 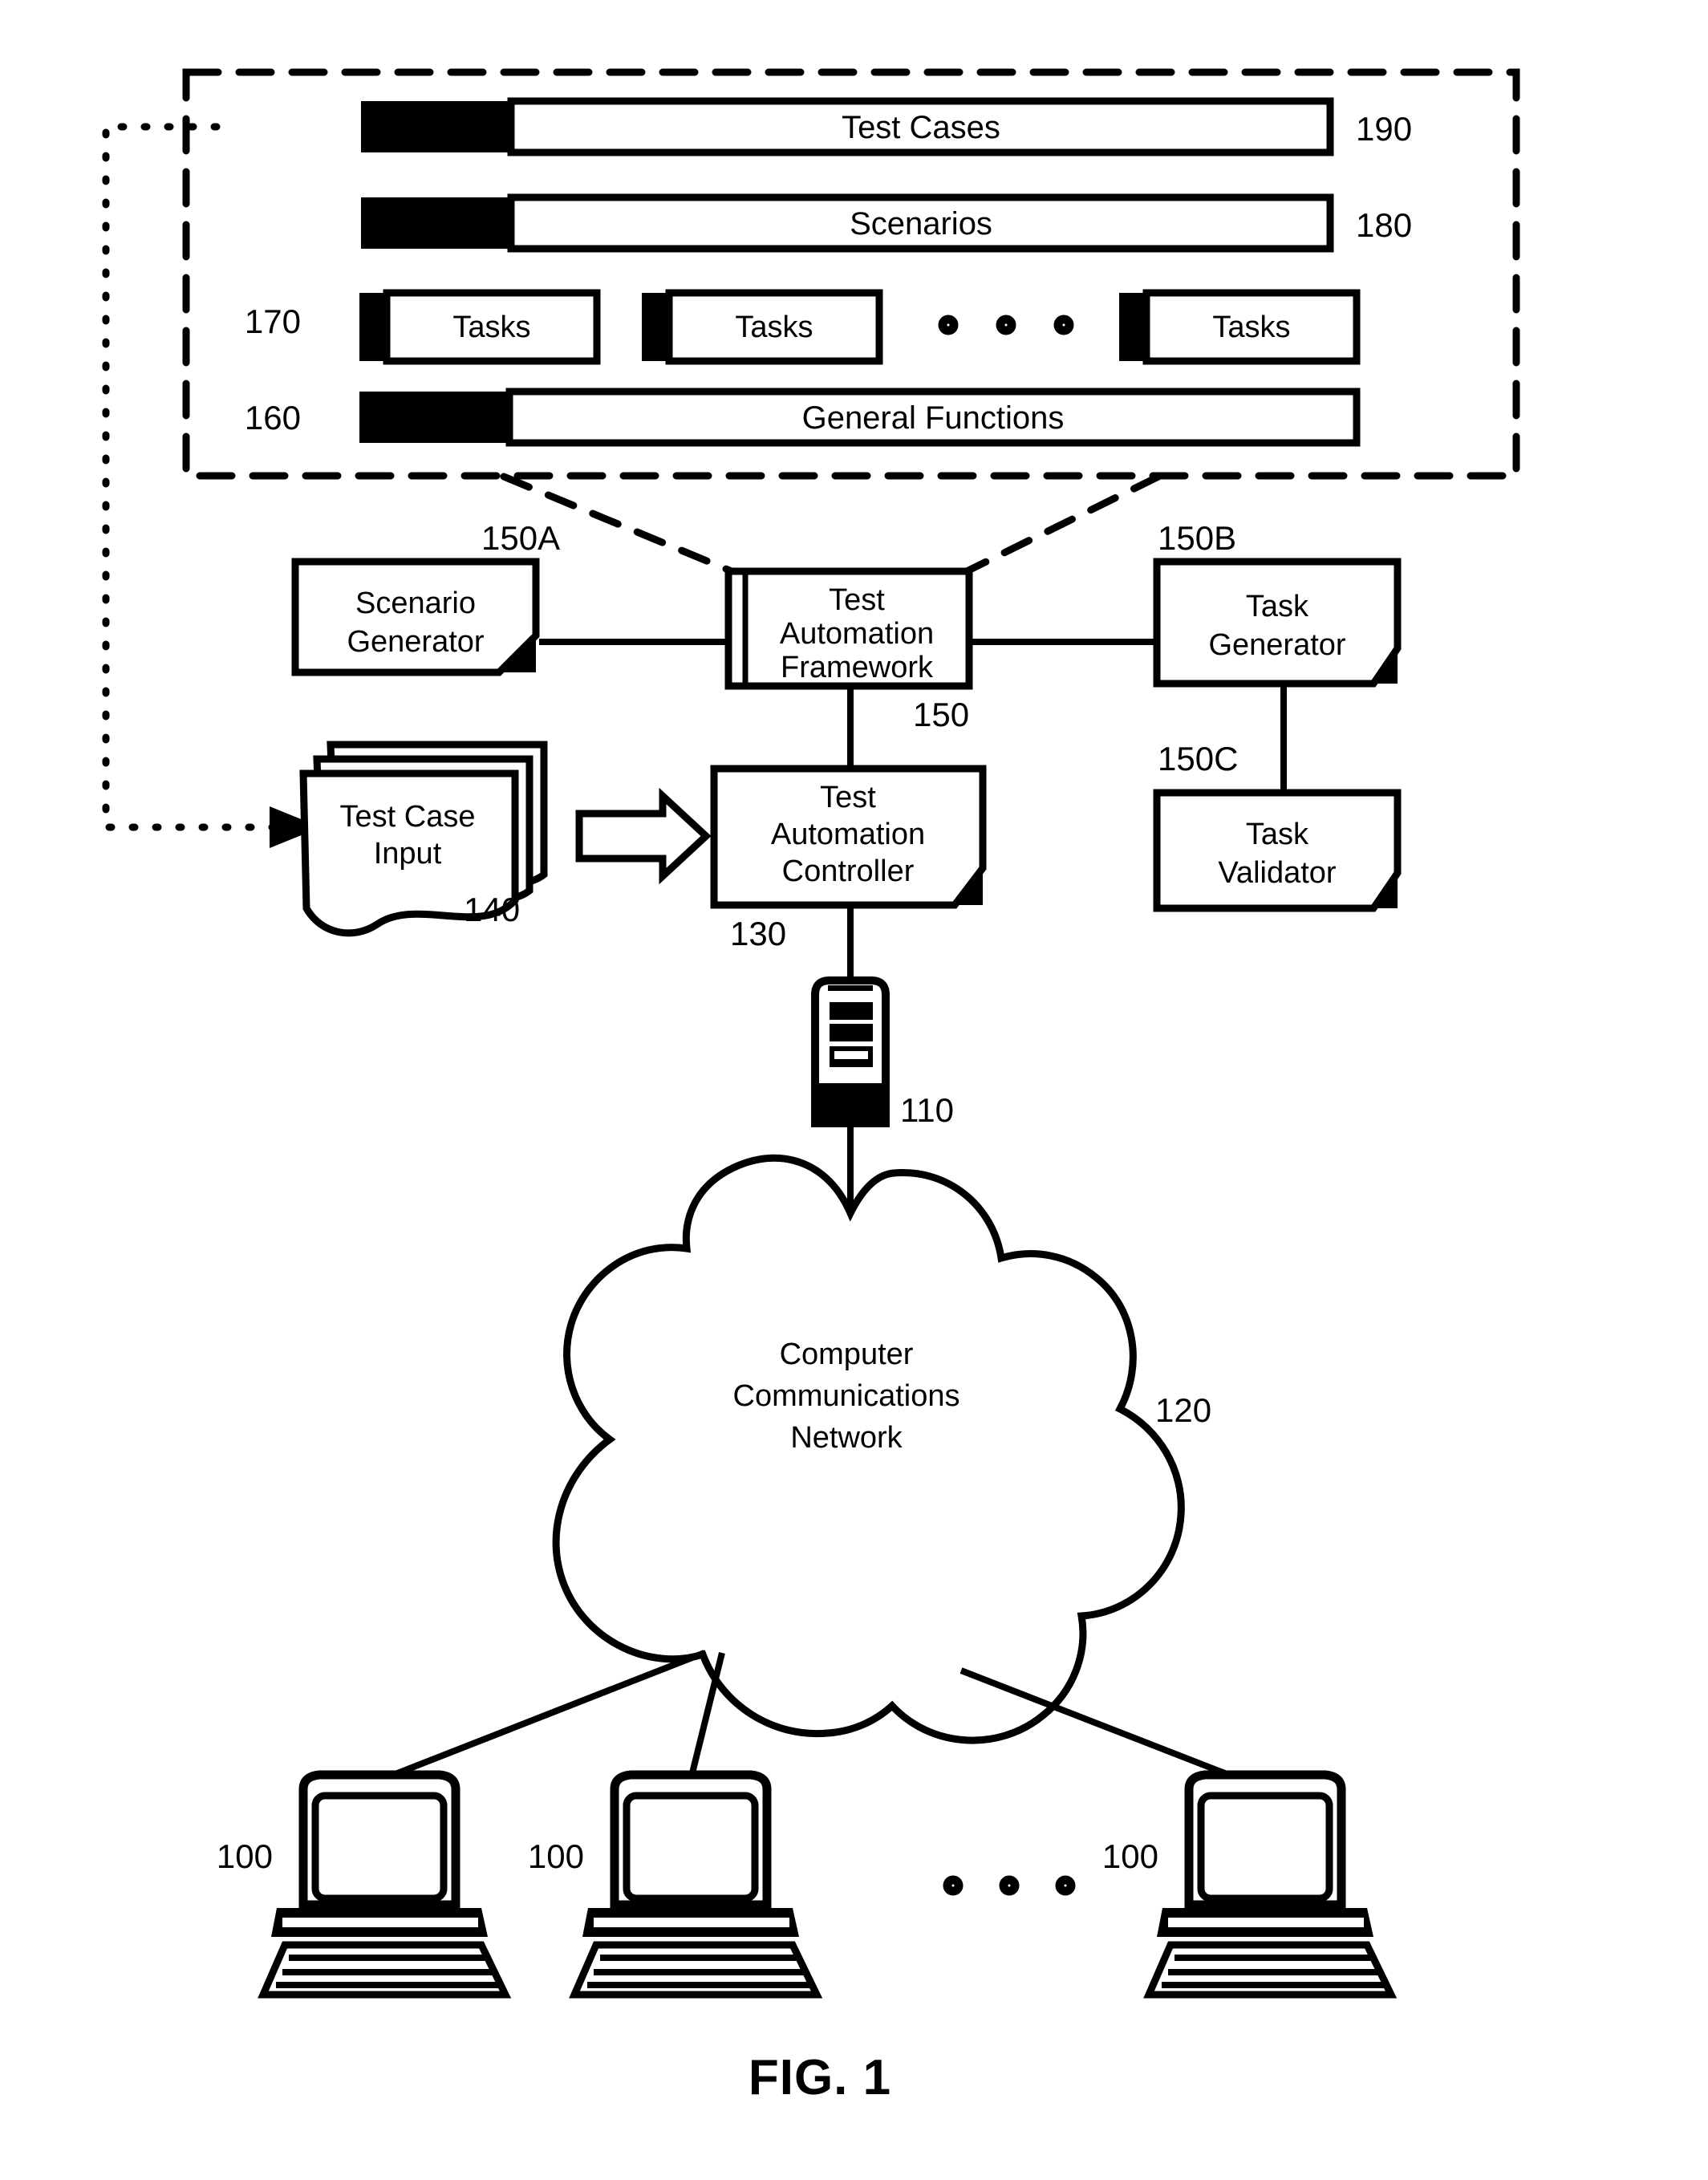 What do you see at coordinates (857, 600) in the screenshot?
I see `test-automation-framework-line1: Test` at bounding box center [857, 600].